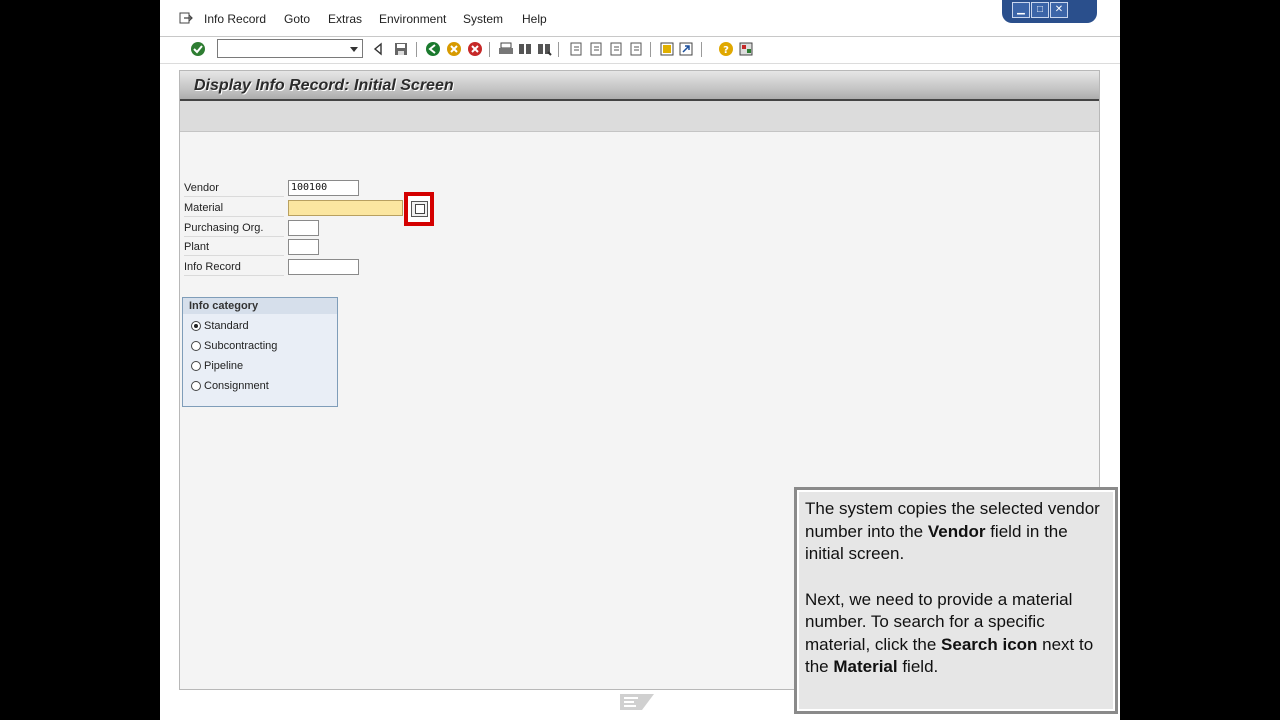 Image resolution: width=1280 pixels, height=720 pixels. What do you see at coordinates (234, 248) in the screenshot?
I see `plant-label: Plant` at bounding box center [234, 248].